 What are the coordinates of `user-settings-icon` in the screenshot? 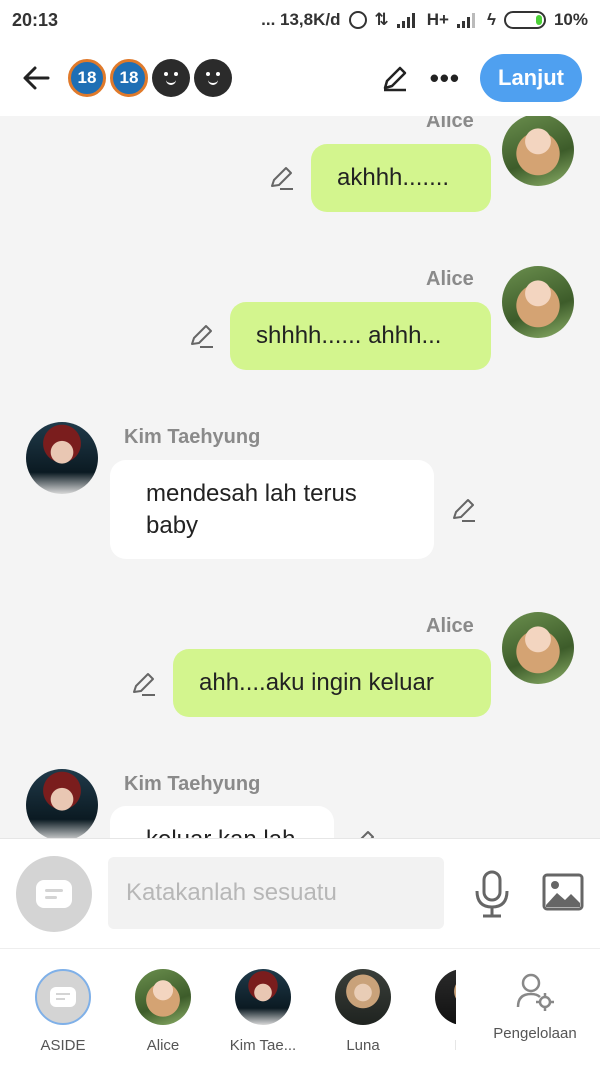 It's located at (535, 992).